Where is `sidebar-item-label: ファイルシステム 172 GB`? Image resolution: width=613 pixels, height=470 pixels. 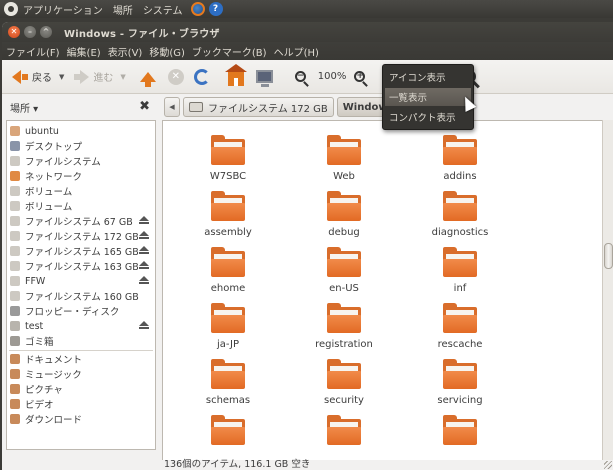
sidebar-item-label: ファイルシステム 172 GB is located at coordinates (82, 237).